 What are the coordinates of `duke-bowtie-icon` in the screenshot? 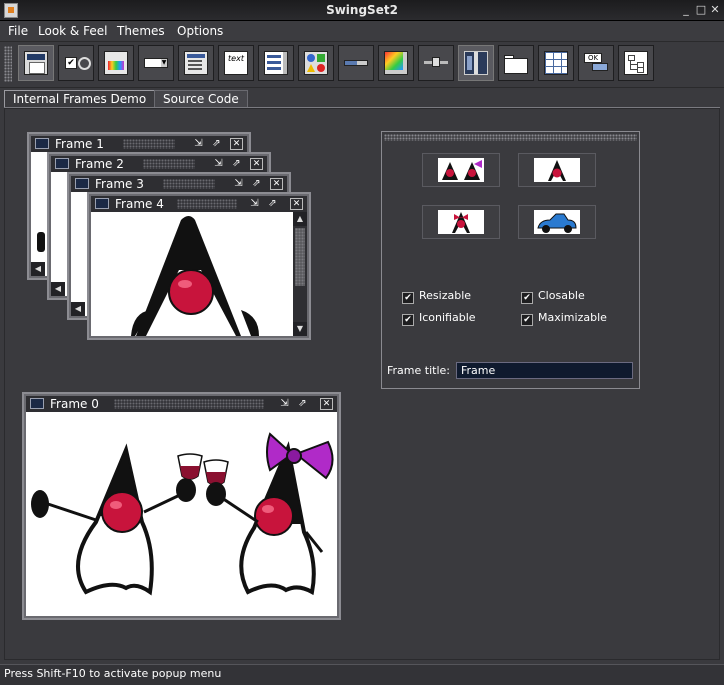 It's located at (461, 222).